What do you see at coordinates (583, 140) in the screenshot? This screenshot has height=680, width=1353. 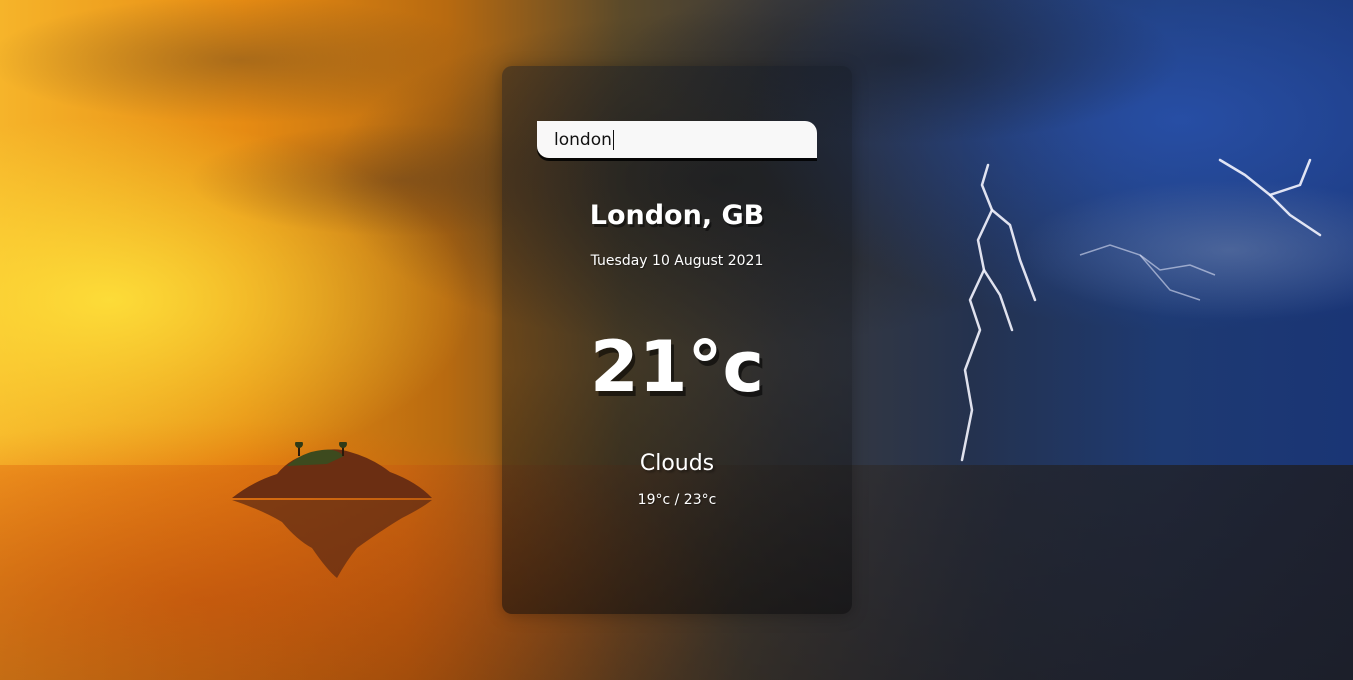 I see `search-input-value: london` at bounding box center [583, 140].